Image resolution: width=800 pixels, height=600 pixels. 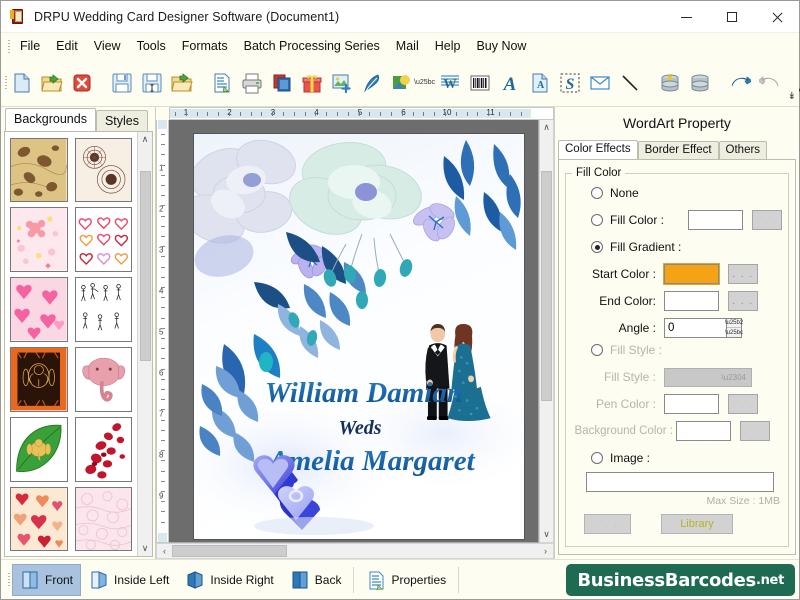 What do you see at coordinates (103, 239) in the screenshot?
I see `thumbnail-heart-outlines-colored` at bounding box center [103, 239].